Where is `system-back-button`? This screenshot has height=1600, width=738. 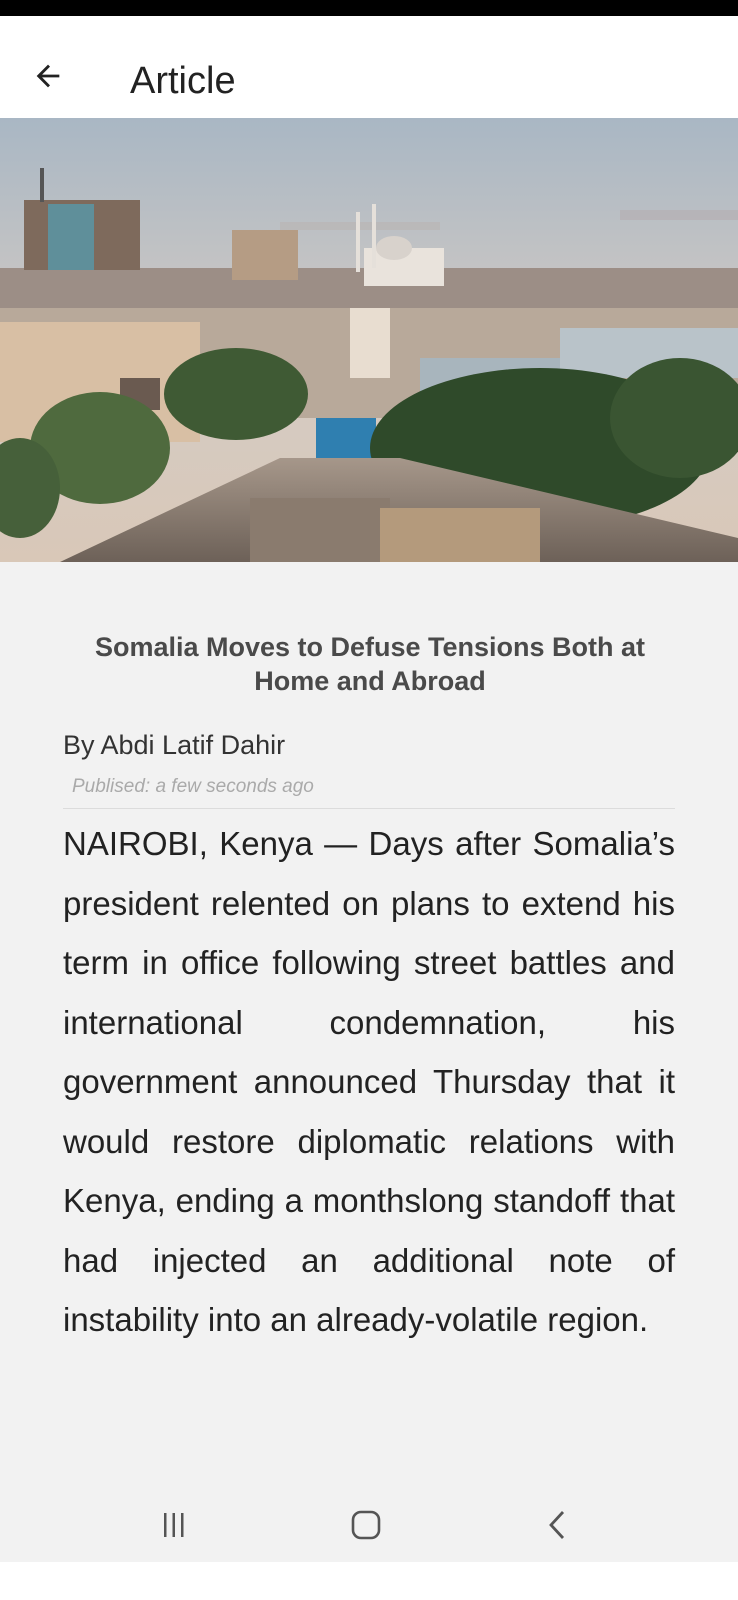
system-back-button is located at coordinates (558, 1525).